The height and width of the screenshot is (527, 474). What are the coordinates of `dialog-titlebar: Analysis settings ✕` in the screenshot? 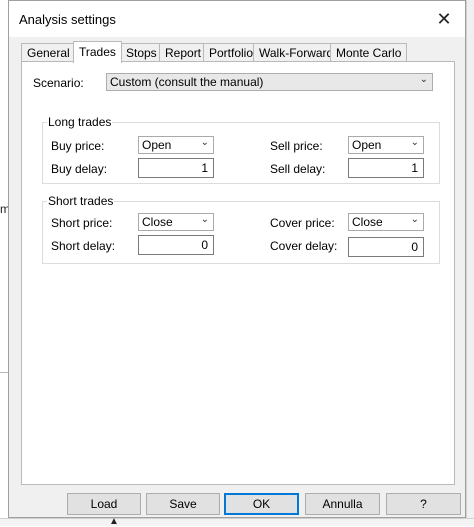 It's located at (237, 19).